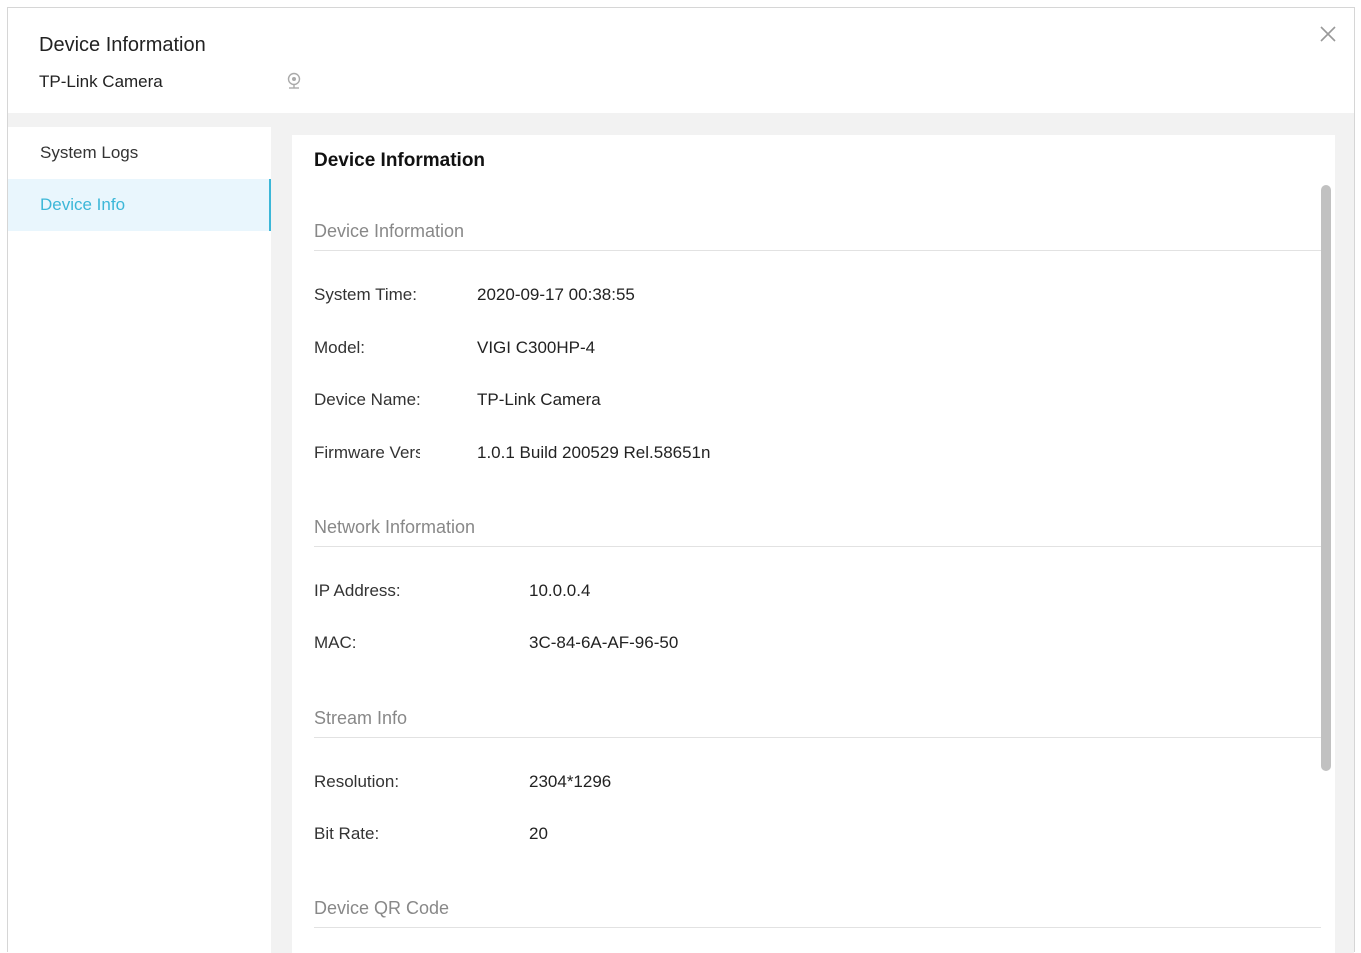  What do you see at coordinates (681, 60) in the screenshot?
I see `dialog-header: Device Information TP-Link Camera` at bounding box center [681, 60].